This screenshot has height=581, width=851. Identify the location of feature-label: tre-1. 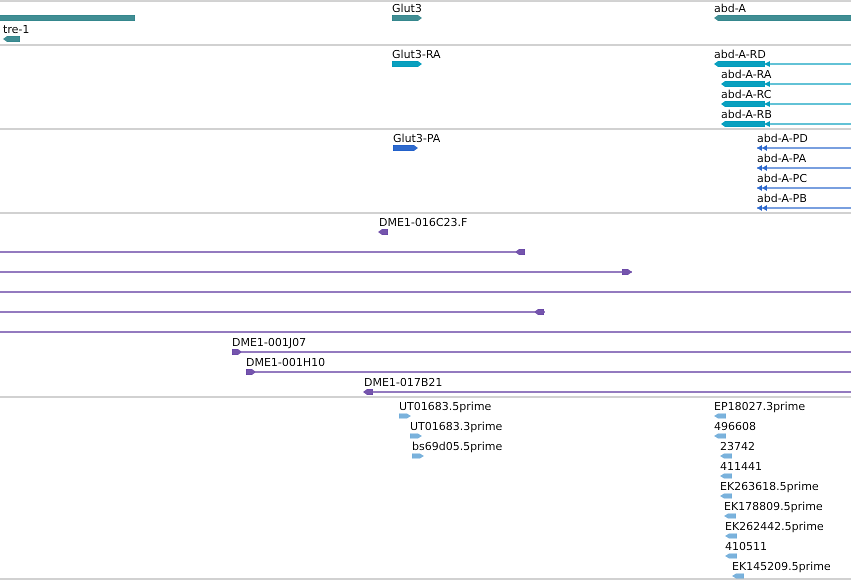
(16, 29).